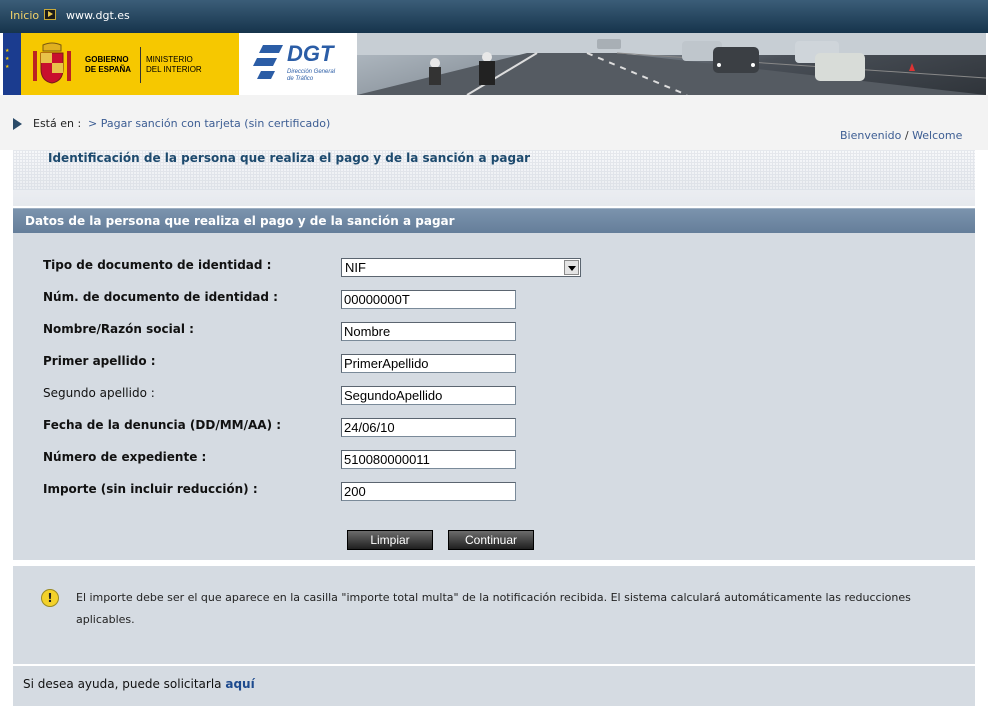 Image resolution: width=988 pixels, height=715 pixels. What do you see at coordinates (99, 361) in the screenshot?
I see `surname1-label: Primer apellido :` at bounding box center [99, 361].